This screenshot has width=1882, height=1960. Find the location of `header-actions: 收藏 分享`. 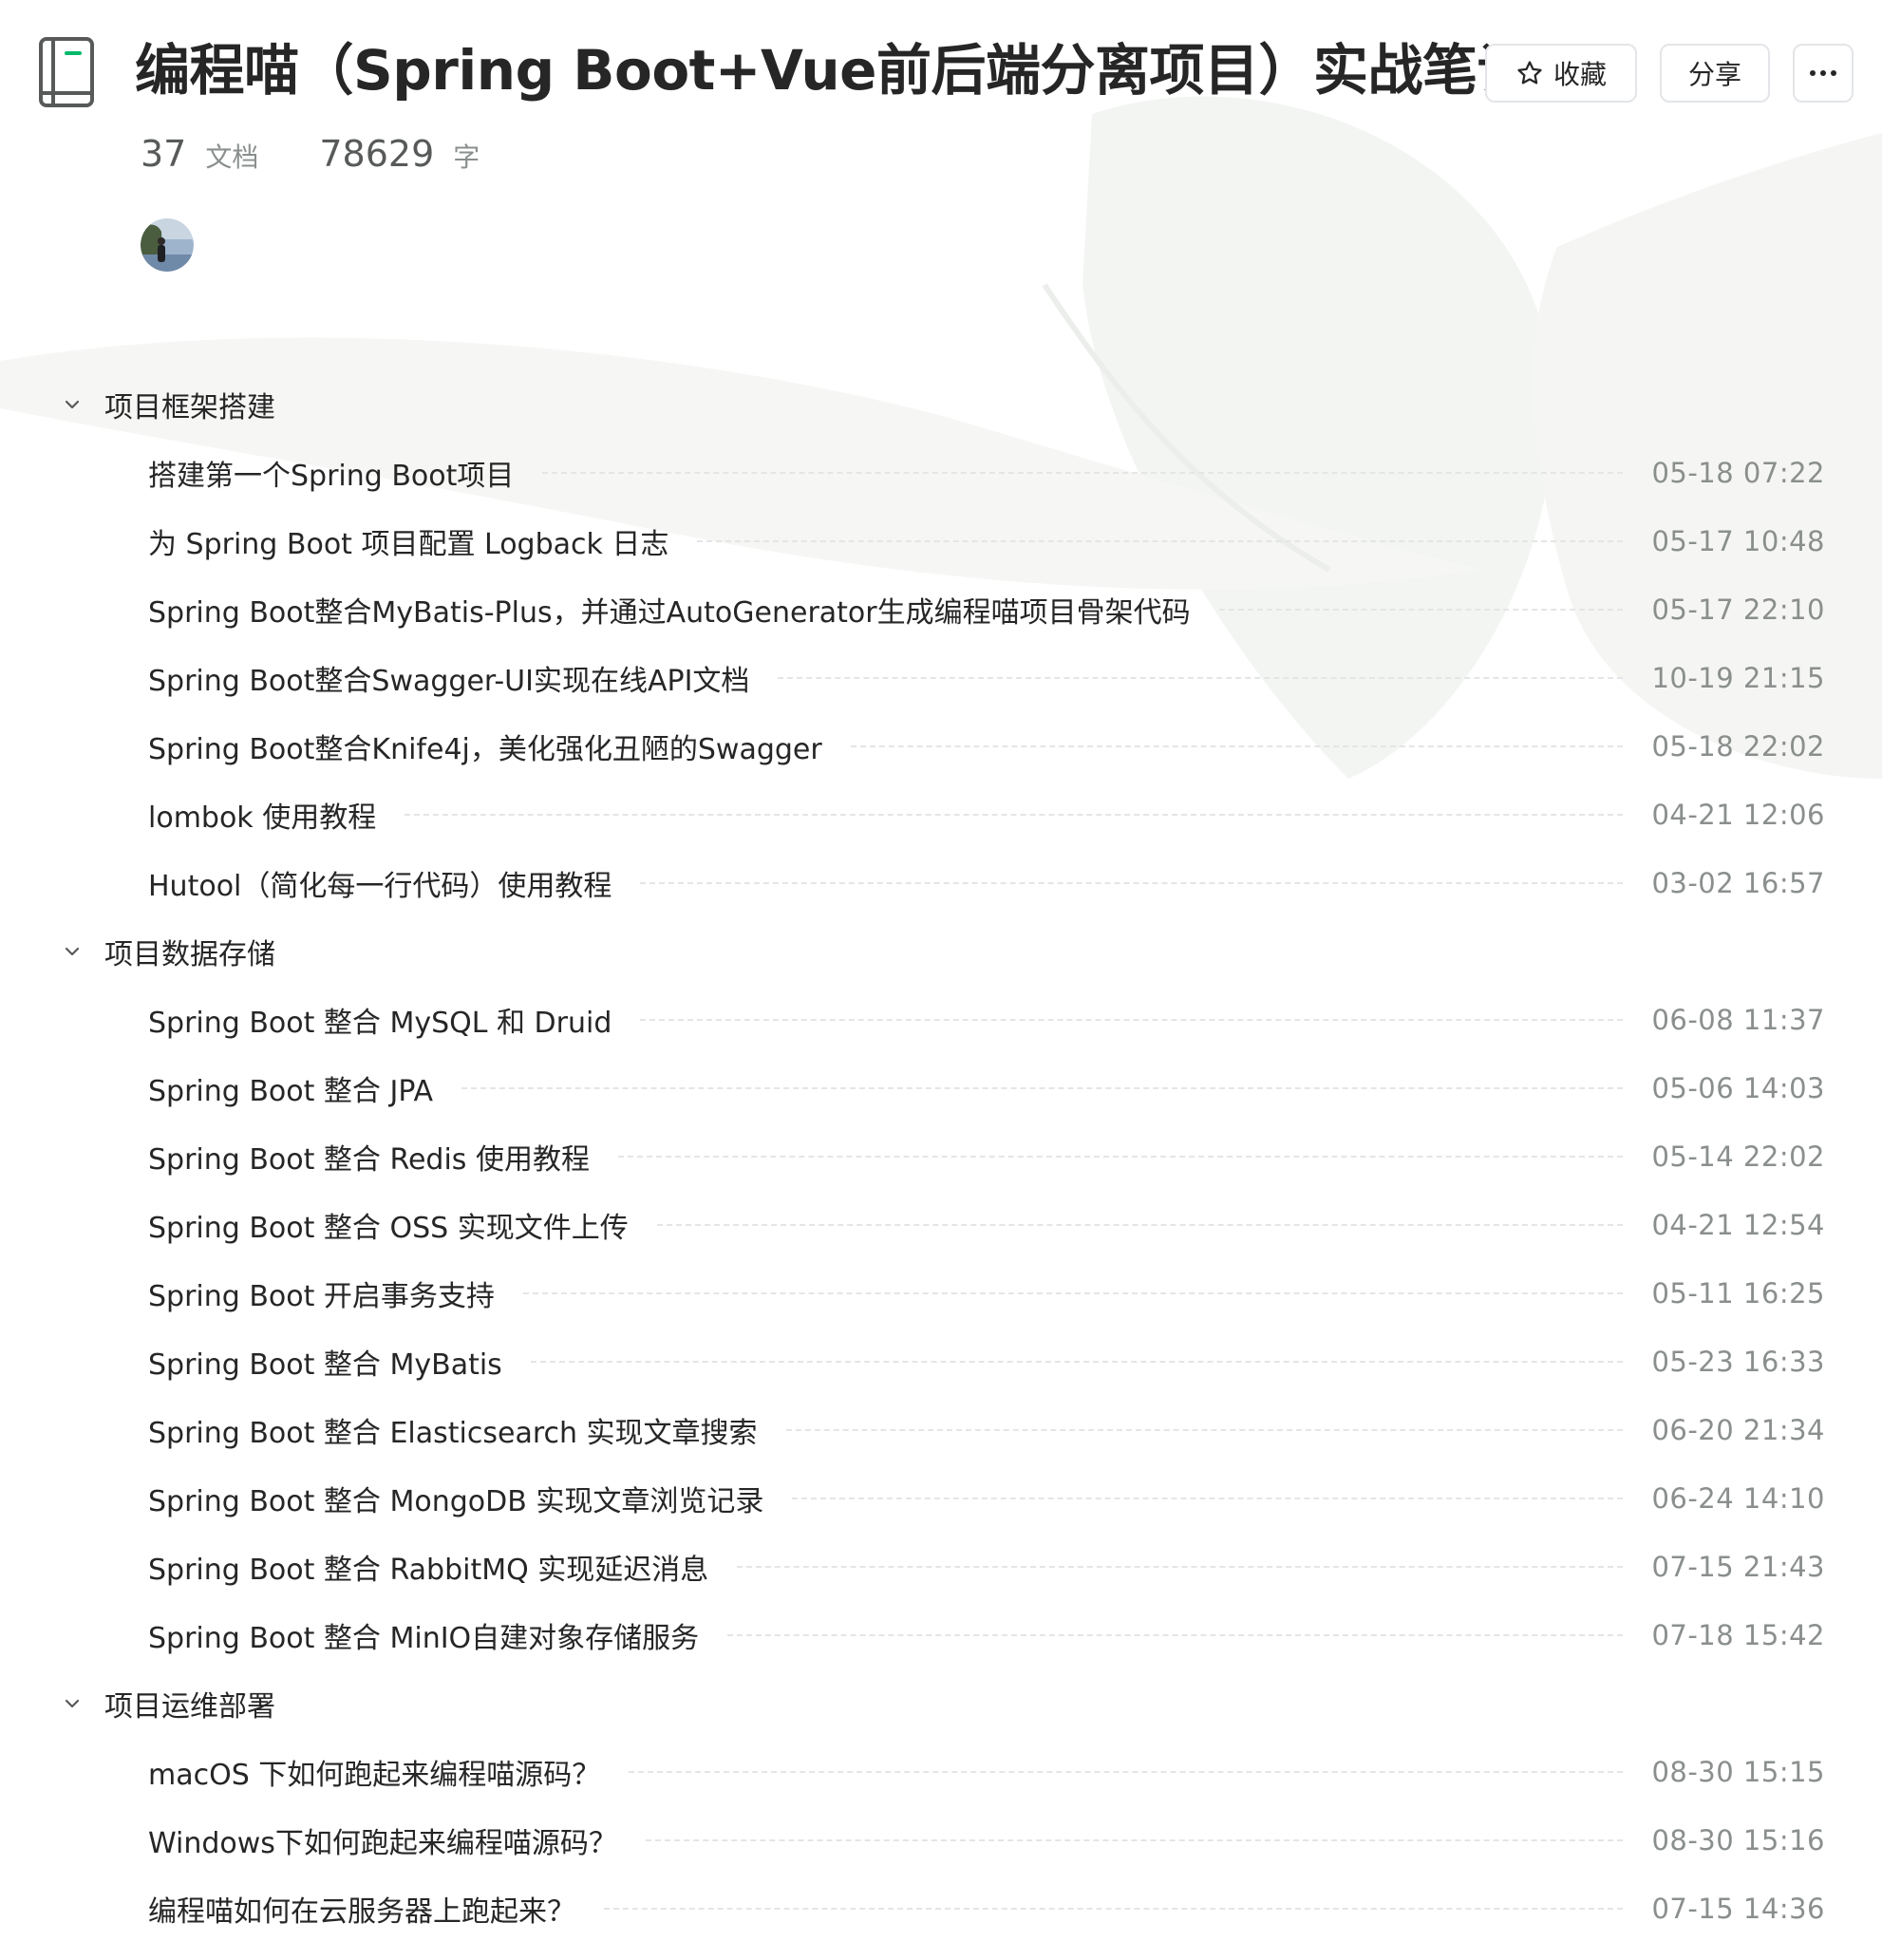

header-actions: 收藏 分享 is located at coordinates (1669, 73).